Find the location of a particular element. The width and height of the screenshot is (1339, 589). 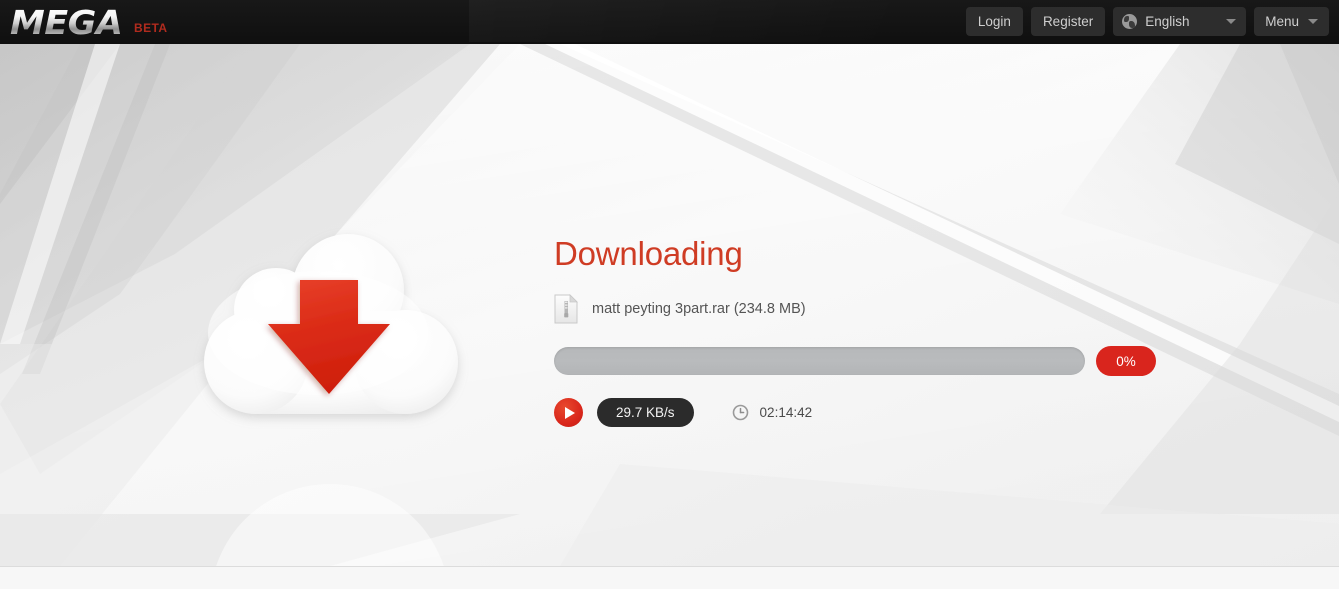

language-selector-label: English is located at coordinates (1167, 21).